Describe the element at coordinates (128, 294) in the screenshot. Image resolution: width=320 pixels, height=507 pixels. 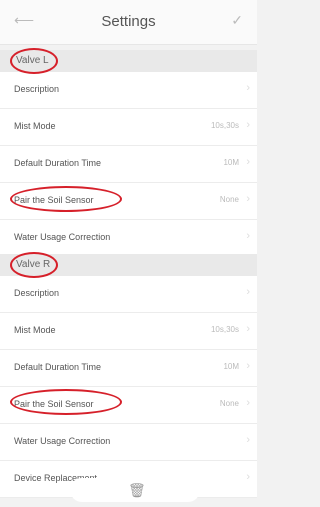
I see `row-description-r: Description ›` at that location.